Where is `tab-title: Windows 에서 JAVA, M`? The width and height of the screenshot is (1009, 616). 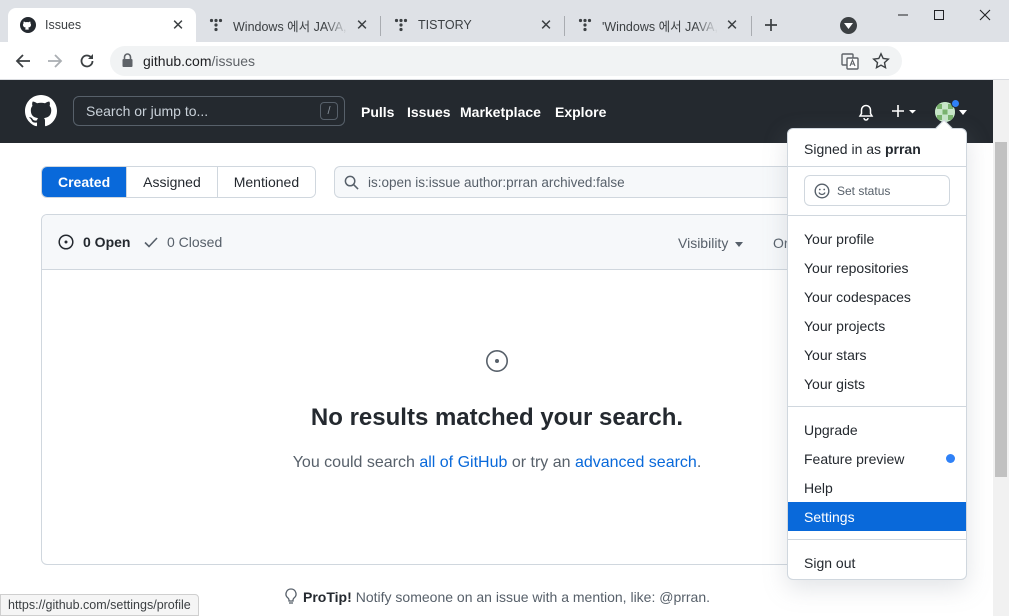
tab-title: Windows 에서 JAVA, M is located at coordinates (290, 26).